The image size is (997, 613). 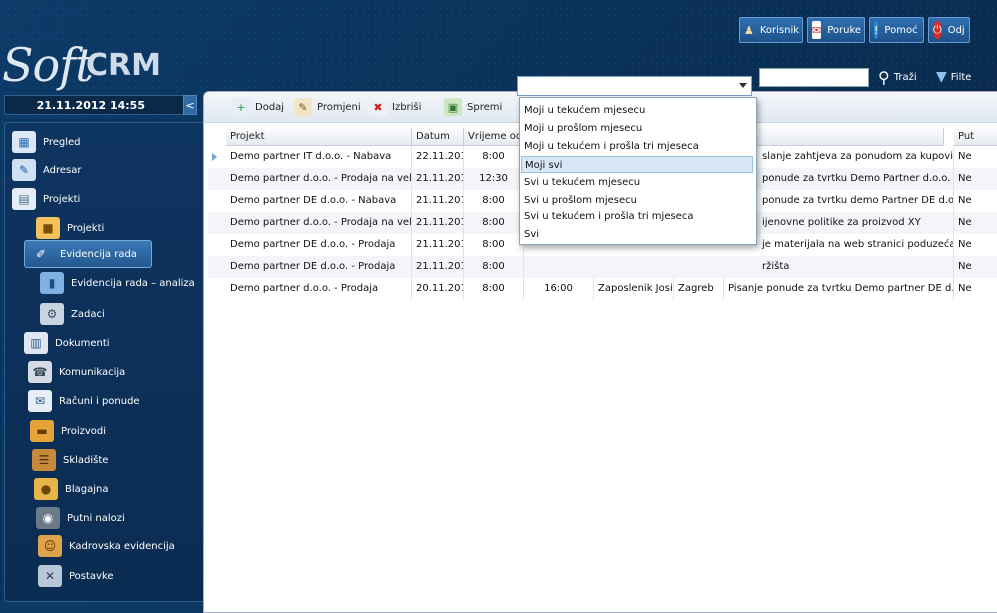 I want to click on edit-button: ✎ Promjeni, so click(x=327, y=107).